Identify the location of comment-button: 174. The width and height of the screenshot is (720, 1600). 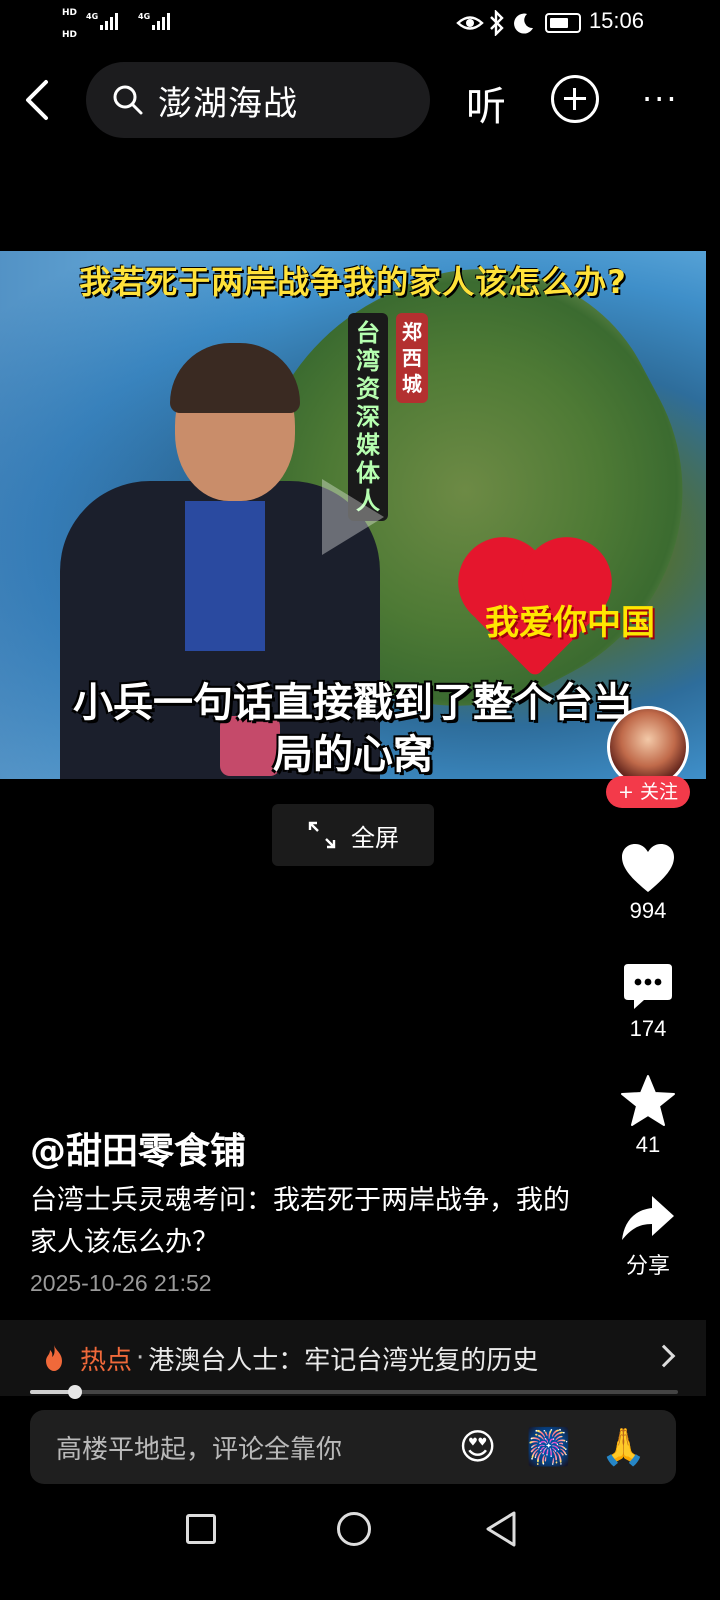
(648, 1002).